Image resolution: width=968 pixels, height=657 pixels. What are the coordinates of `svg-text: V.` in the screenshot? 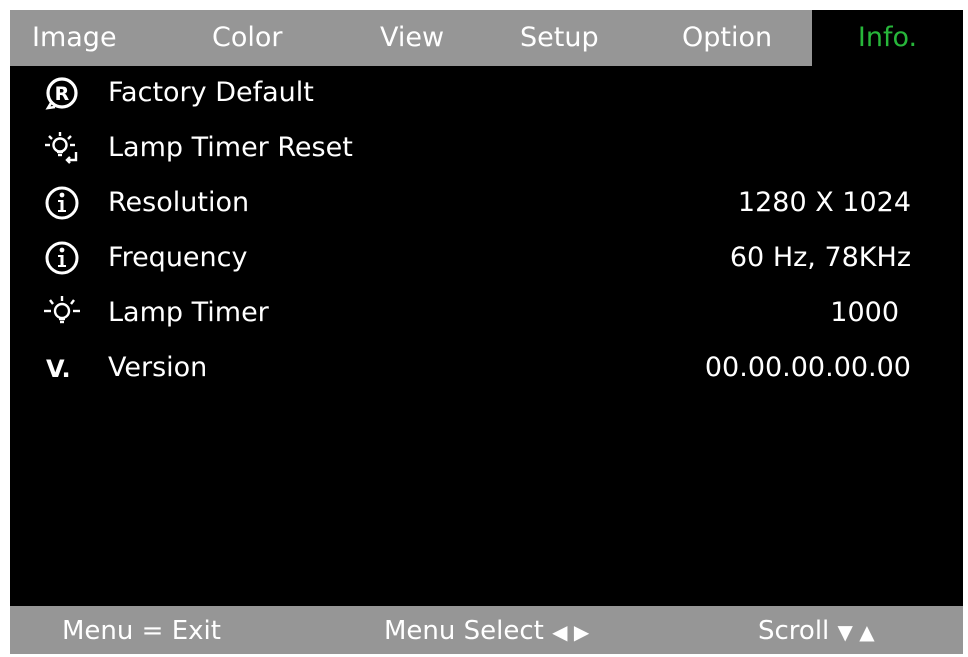 It's located at (58, 369).